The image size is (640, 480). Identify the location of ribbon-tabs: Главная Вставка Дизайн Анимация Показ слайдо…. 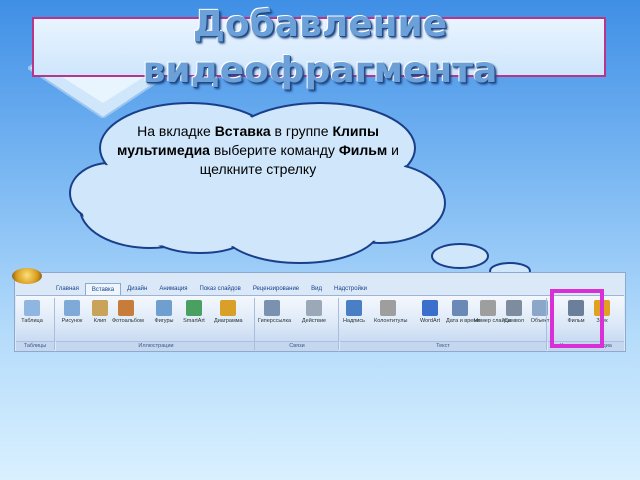
(211, 289).